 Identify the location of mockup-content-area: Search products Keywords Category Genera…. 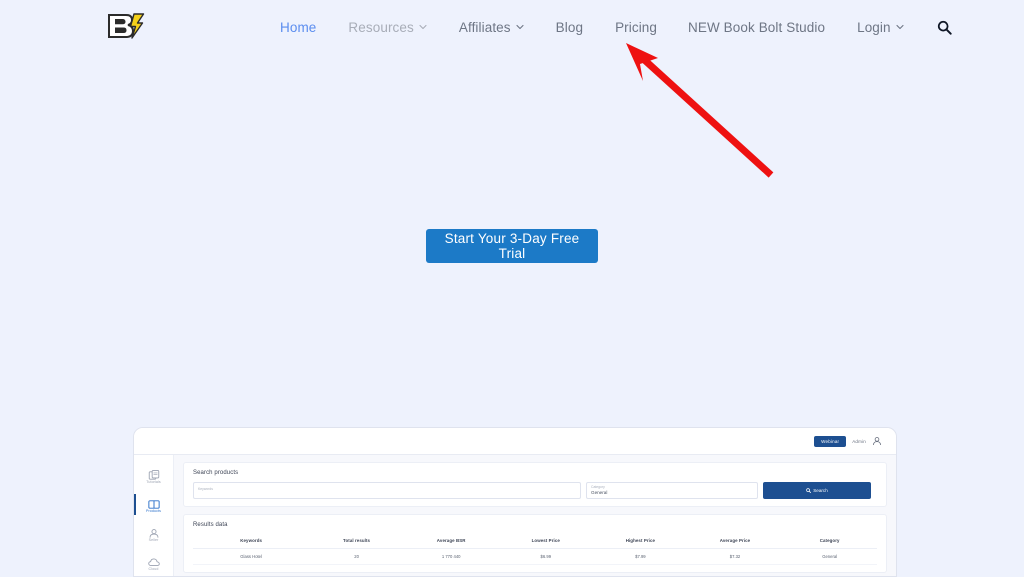
(535, 515).